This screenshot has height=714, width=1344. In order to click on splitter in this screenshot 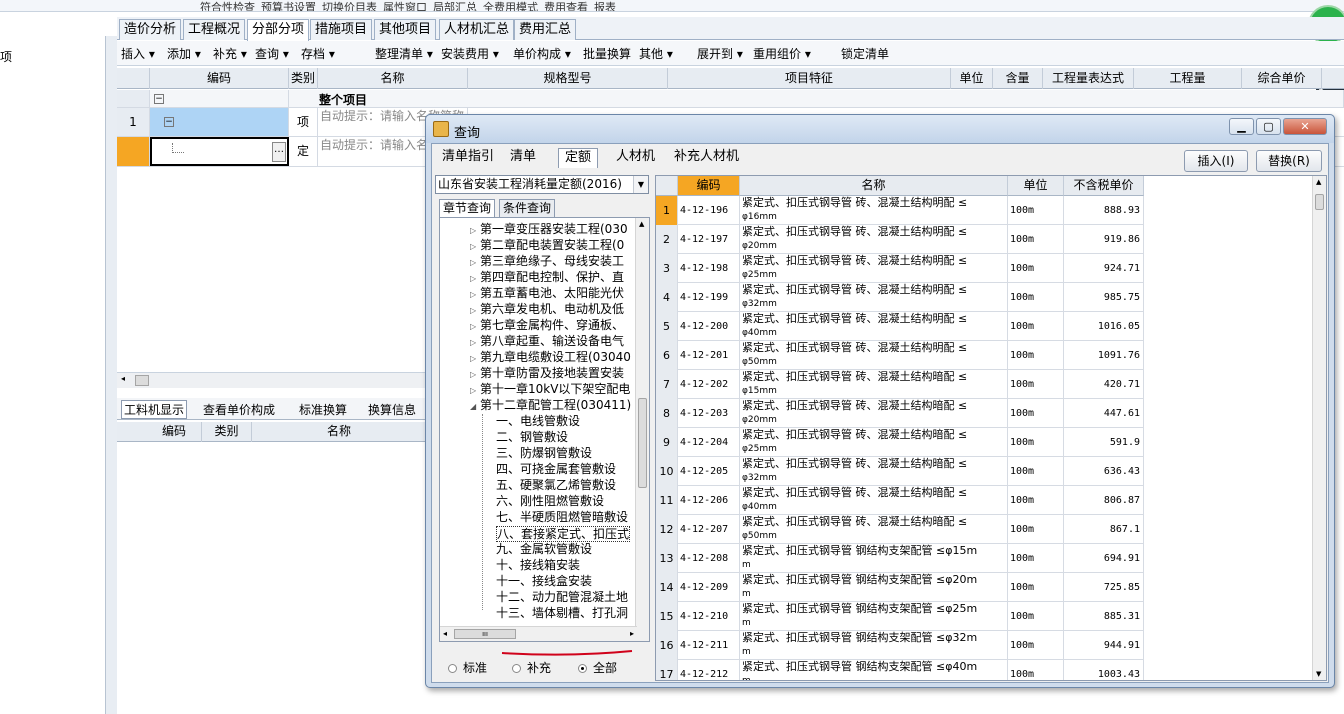, I will do `click(111, 375)`.